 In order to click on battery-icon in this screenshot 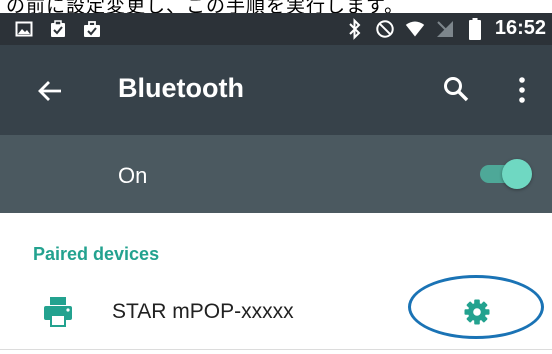, I will do `click(475, 28)`.